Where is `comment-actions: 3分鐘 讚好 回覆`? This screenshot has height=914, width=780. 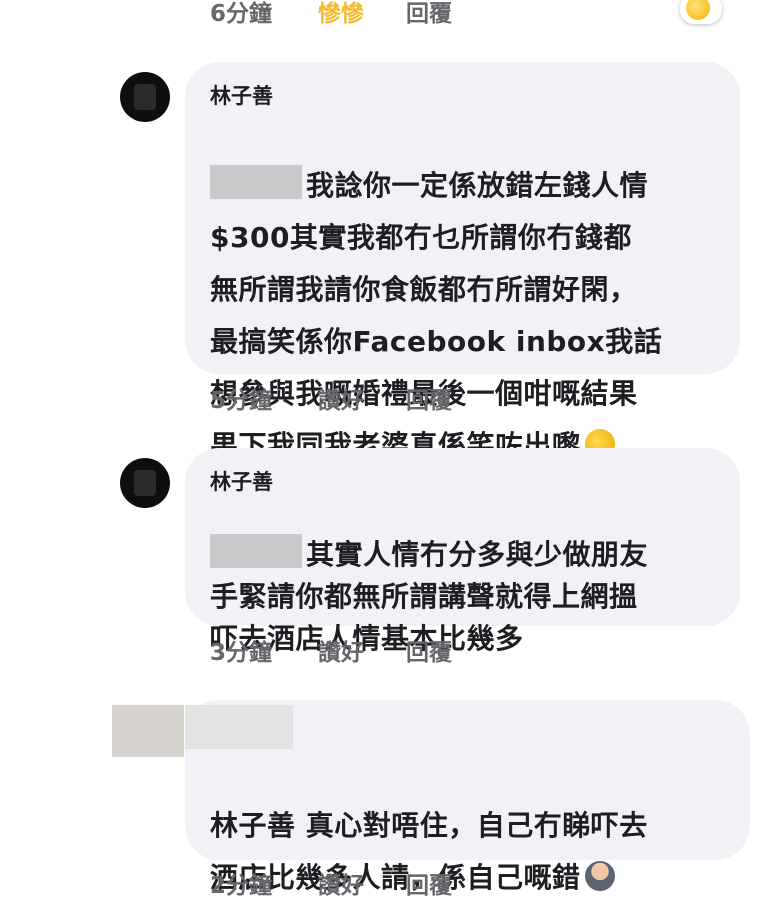 comment-actions: 3分鐘 讚好 回覆 is located at coordinates (331, 650).